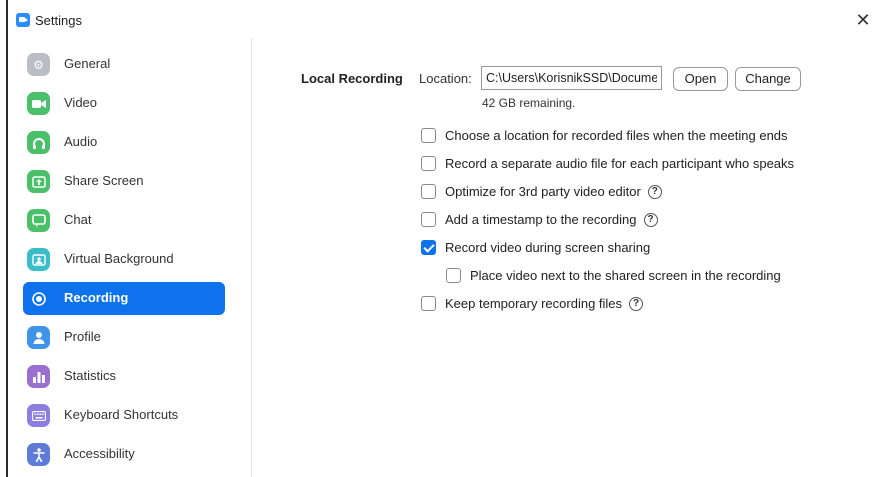  I want to click on separate-audio-checkbox, so click(428, 163).